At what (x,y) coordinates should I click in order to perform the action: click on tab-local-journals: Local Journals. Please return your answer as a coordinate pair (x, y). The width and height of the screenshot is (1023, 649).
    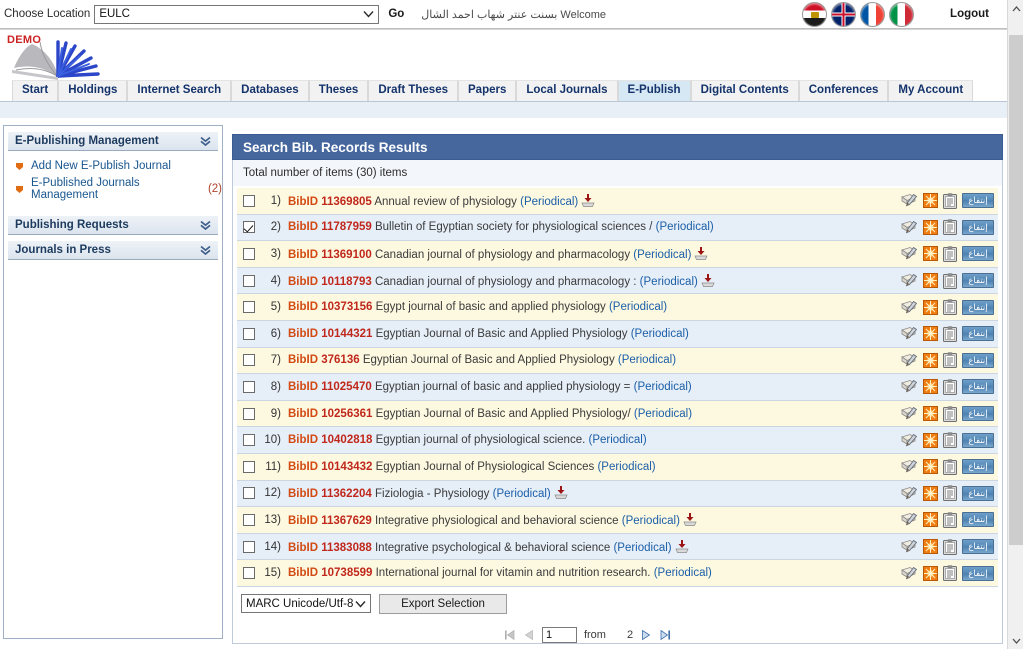
    Looking at the image, I should click on (567, 90).